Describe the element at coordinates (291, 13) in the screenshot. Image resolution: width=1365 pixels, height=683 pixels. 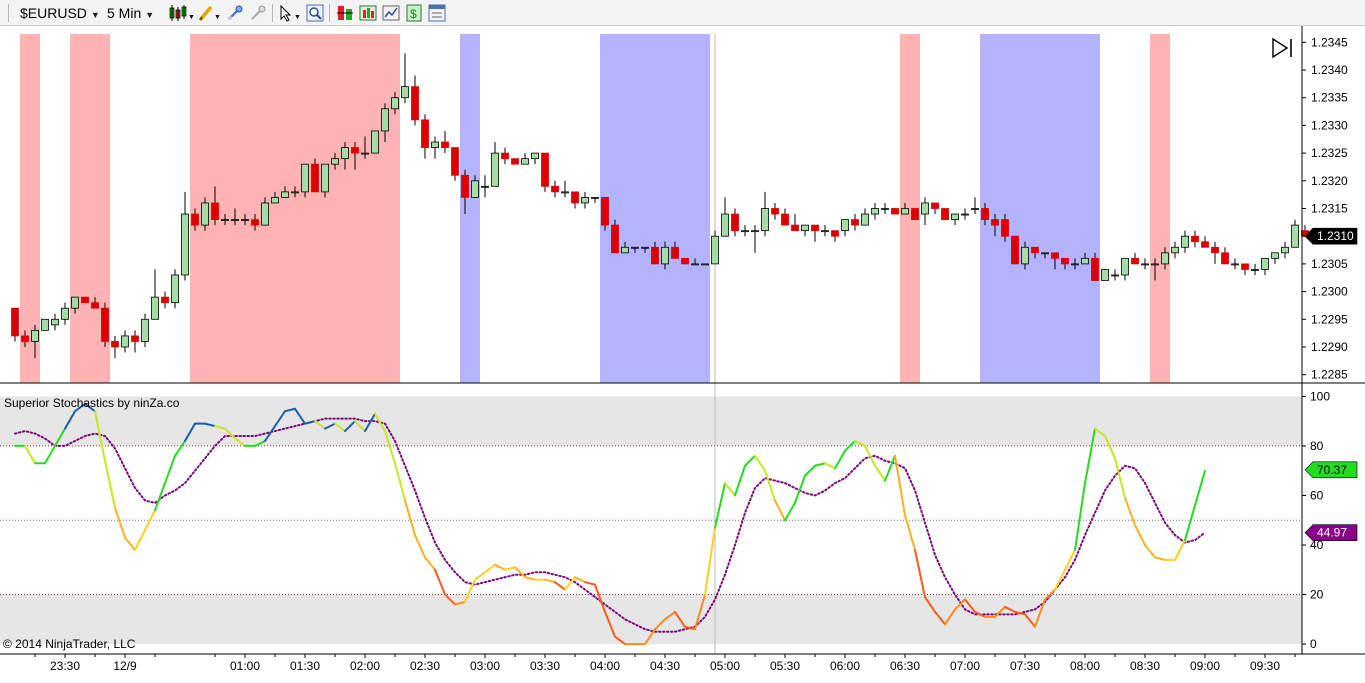
I see `cursor-icon: ▼` at that location.